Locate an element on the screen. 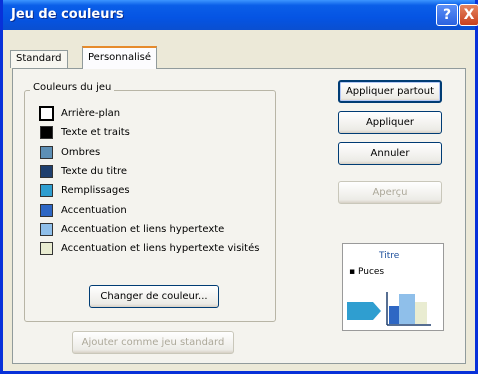  window-title: Jeu de couleurs is located at coordinates (67, 14).